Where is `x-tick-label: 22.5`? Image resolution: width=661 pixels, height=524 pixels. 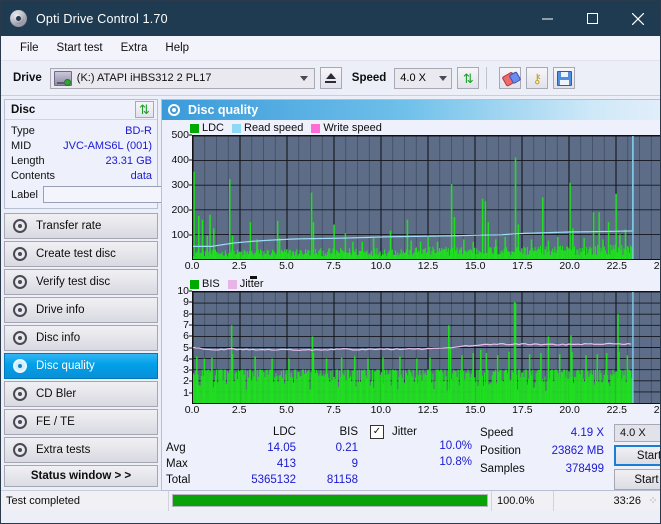
x-tick-label: 22.5 is located at coordinates (617, 410).